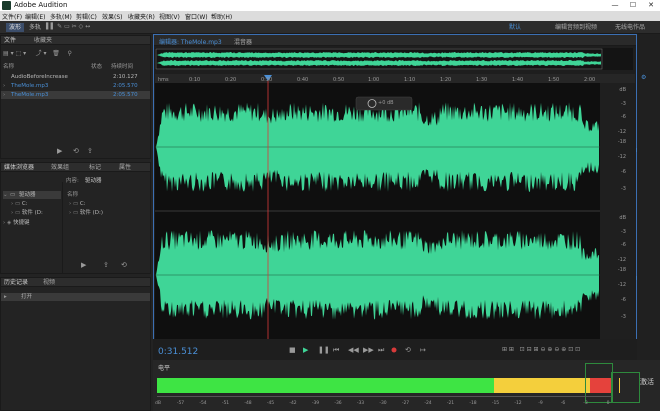 The height and width of the screenshot is (411, 660). What do you see at coordinates (37, 54) in the screenshot?
I see `files-toolbar-icons: ▤ ▾ ⬚ ▾ ⤴ ▾ 🗑 ⚲` at bounding box center [37, 54].